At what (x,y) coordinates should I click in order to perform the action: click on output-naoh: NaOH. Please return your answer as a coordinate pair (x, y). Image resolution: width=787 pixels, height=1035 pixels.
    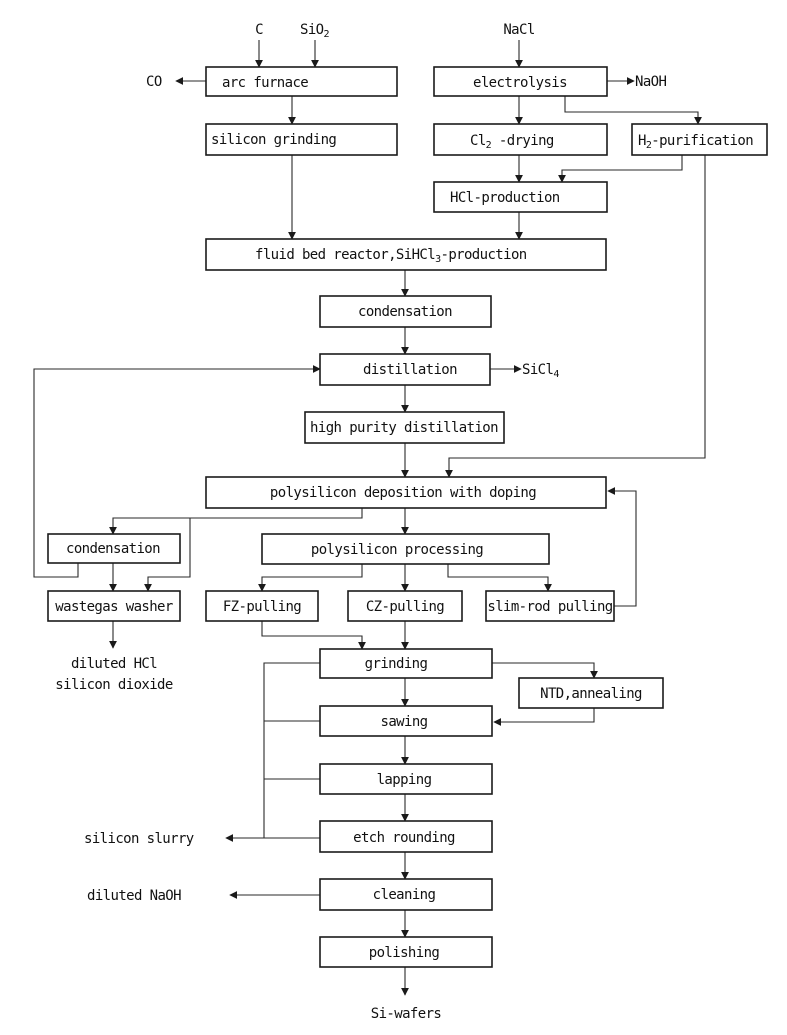
    Looking at the image, I should click on (650, 82).